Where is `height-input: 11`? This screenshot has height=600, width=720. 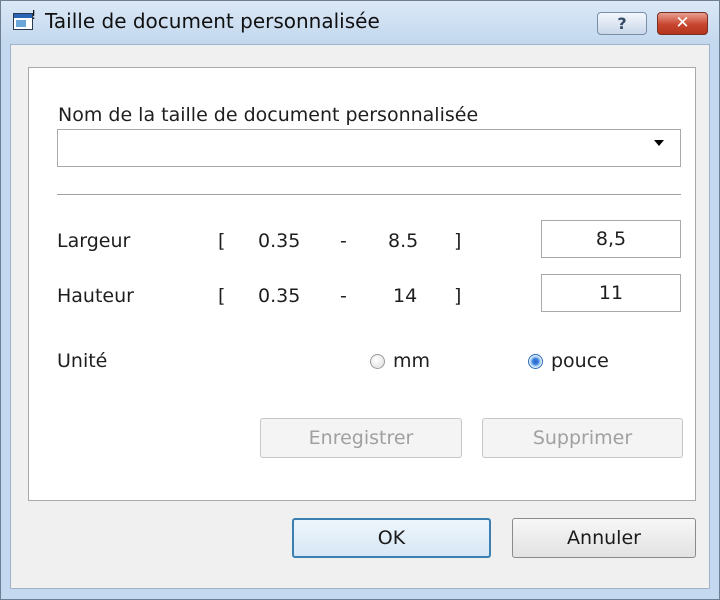
height-input: 11 is located at coordinates (611, 293).